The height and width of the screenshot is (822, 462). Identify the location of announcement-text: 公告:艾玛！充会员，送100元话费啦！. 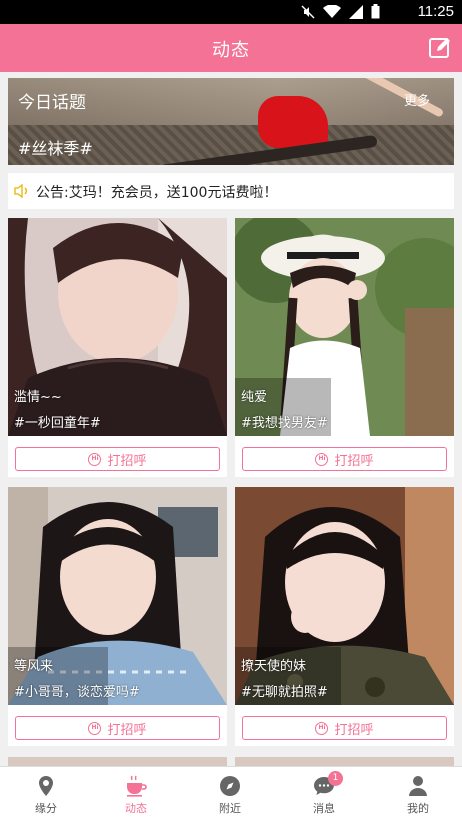
(157, 193).